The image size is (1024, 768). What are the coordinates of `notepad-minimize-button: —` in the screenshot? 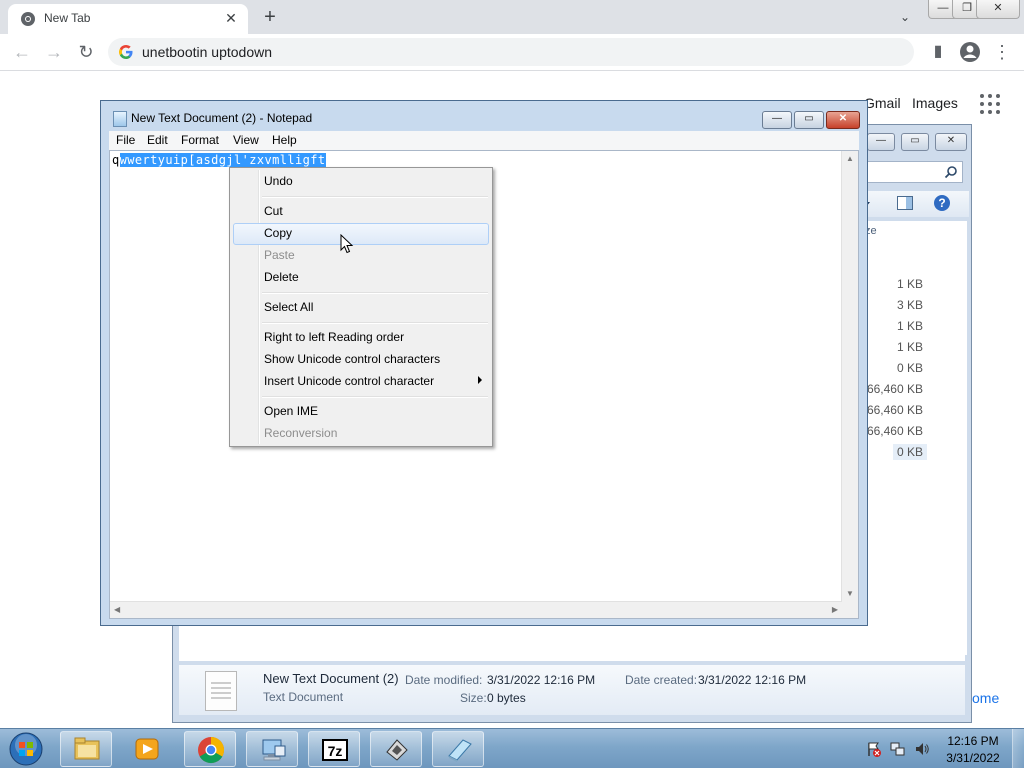 It's located at (777, 120).